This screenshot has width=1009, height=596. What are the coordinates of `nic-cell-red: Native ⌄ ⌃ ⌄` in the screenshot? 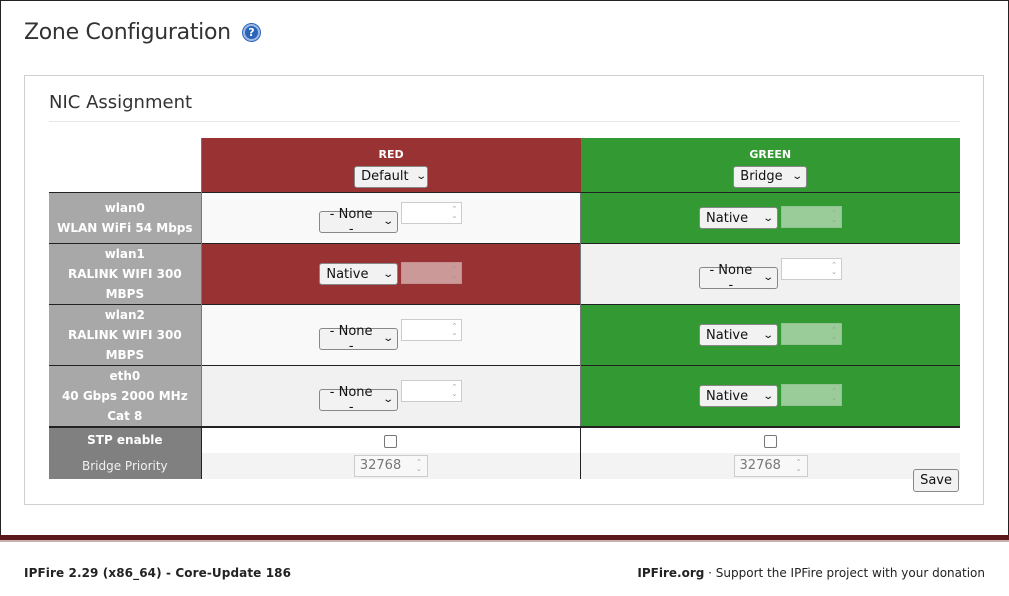 It's located at (390, 273).